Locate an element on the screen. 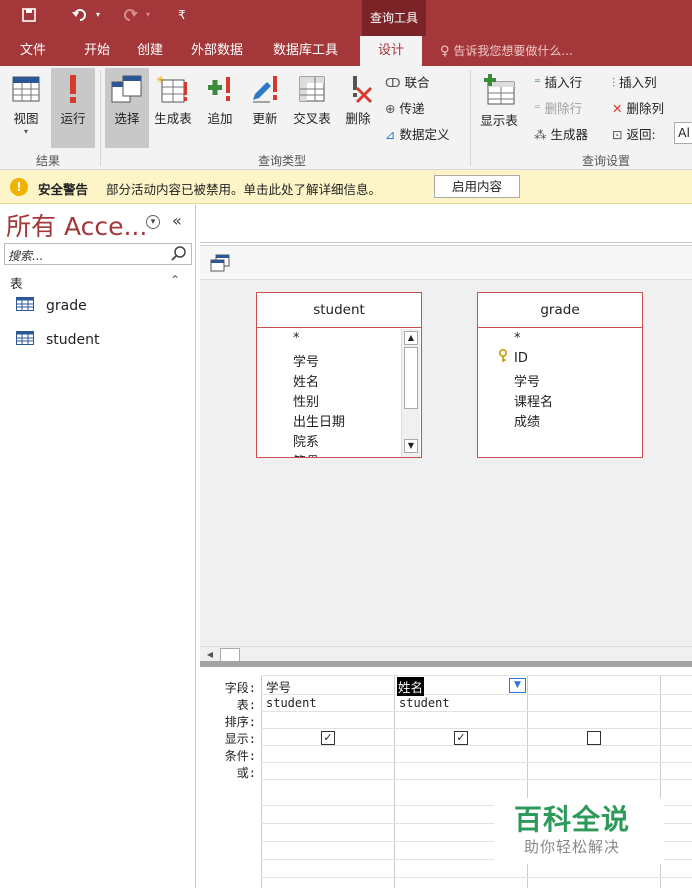  insert-columns-label: 插入列 is located at coordinates (638, 82).